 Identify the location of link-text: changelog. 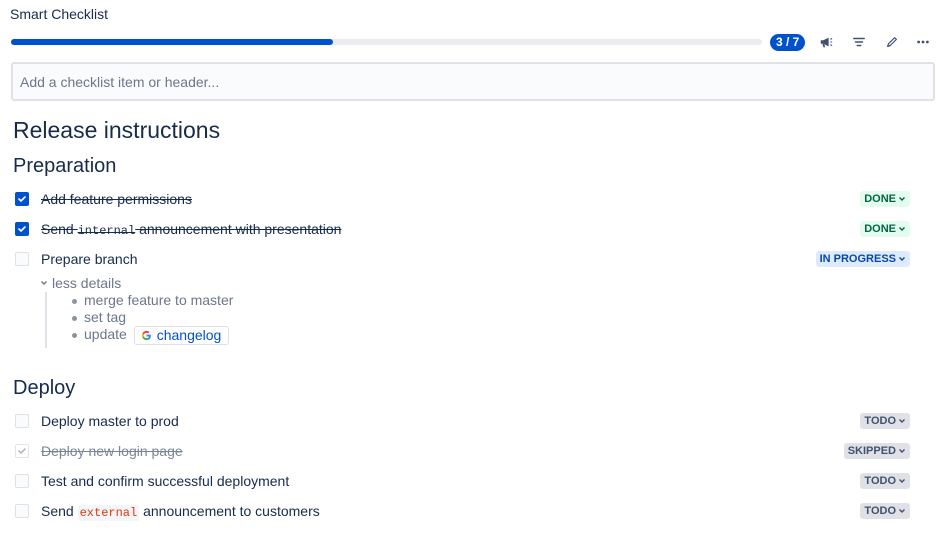
(189, 335).